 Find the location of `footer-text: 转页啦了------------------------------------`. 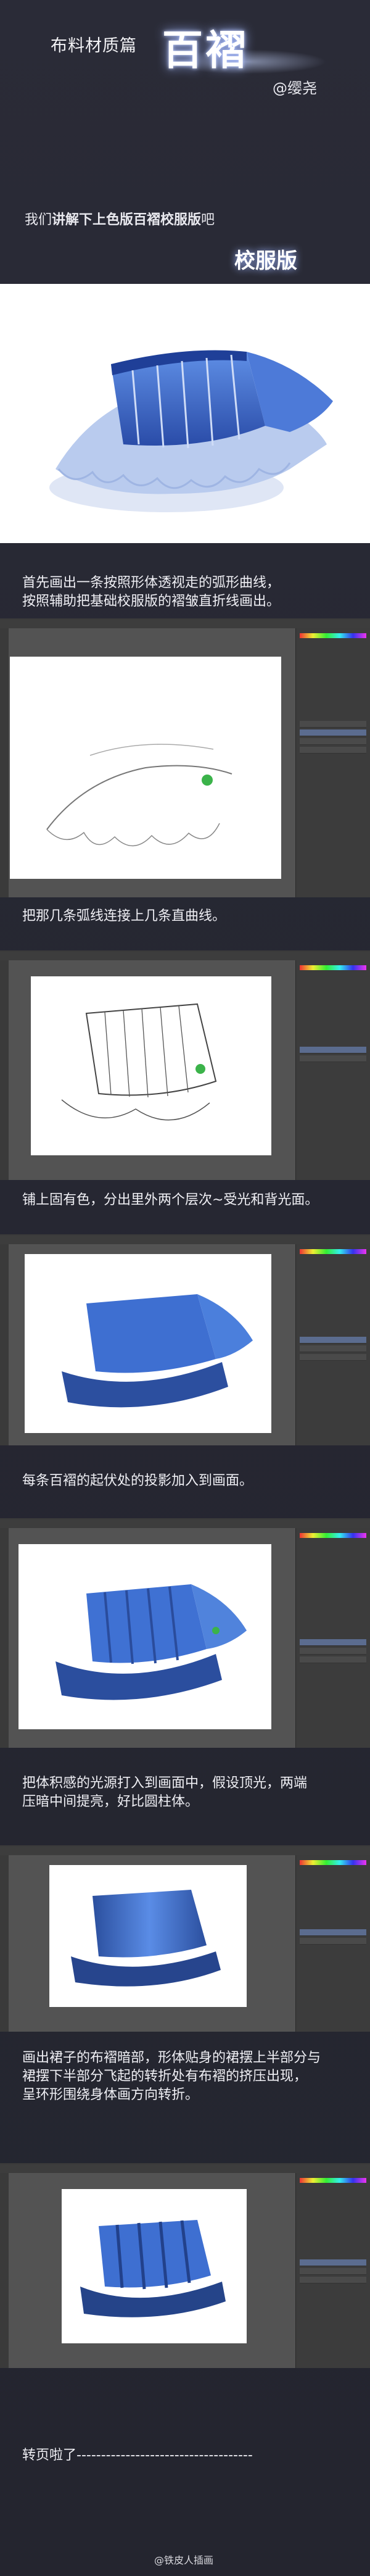

footer-text: 转页啦了------------------------------------ is located at coordinates (138, 2455).